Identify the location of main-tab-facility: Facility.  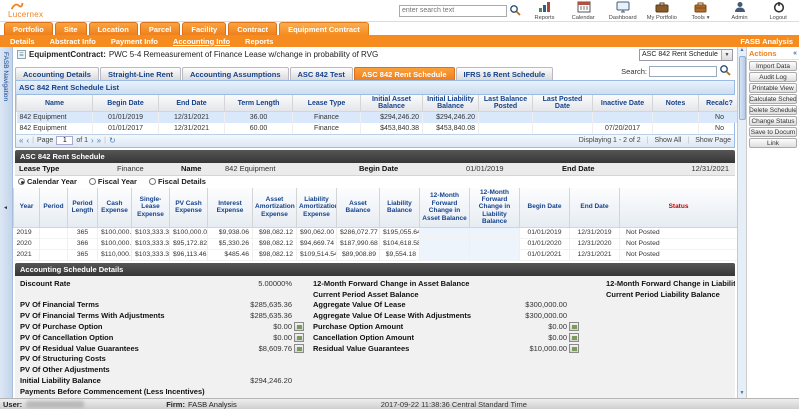
(204, 28).